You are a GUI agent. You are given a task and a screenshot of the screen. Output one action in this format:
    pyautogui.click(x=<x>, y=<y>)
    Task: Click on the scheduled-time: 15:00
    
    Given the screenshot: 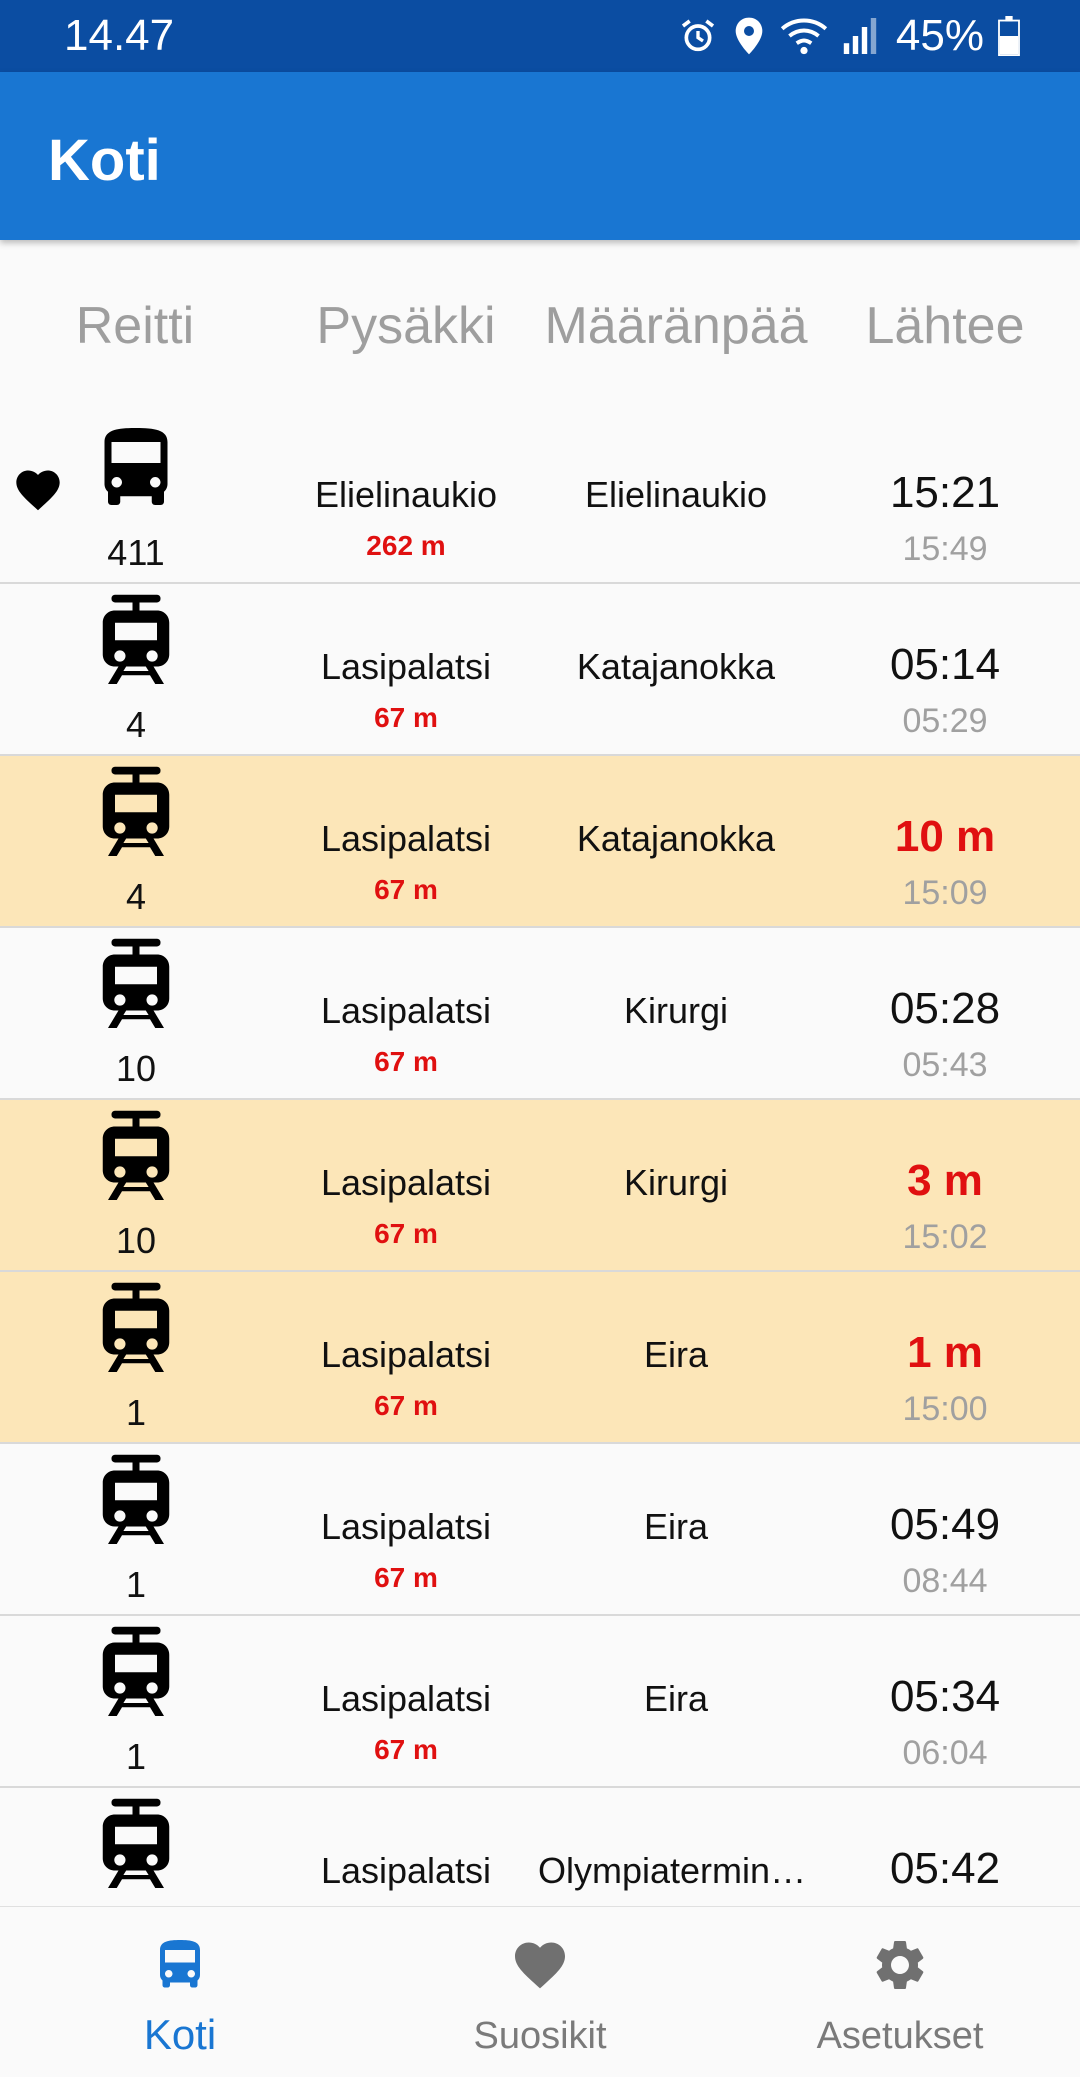 What is the action you would take?
    pyautogui.click(x=945, y=1409)
    